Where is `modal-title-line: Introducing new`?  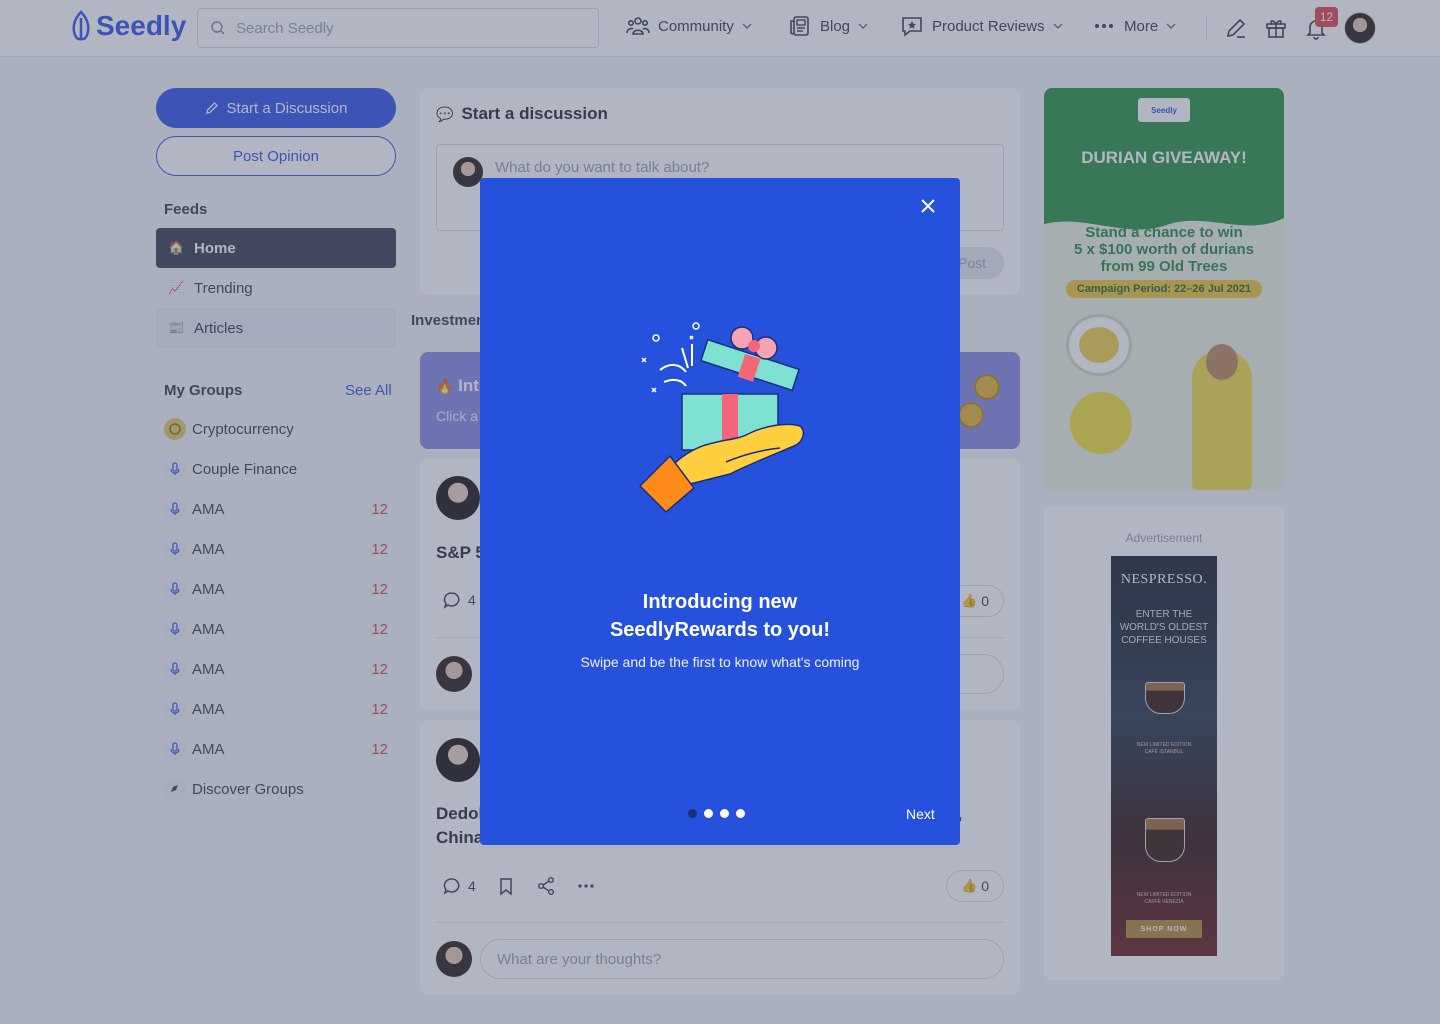
modal-title-line: Introducing new is located at coordinates (720, 602).